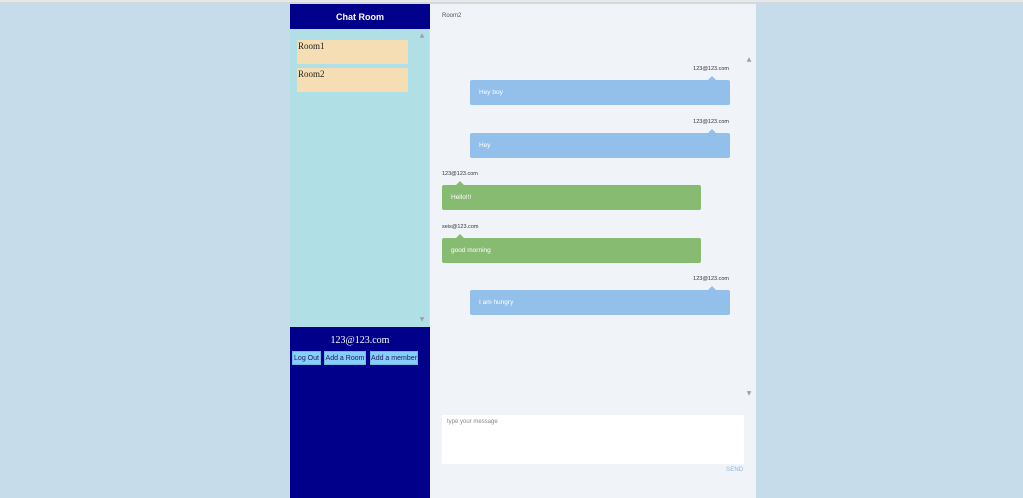  I want to click on room-item-room2: Room2, so click(352, 80).